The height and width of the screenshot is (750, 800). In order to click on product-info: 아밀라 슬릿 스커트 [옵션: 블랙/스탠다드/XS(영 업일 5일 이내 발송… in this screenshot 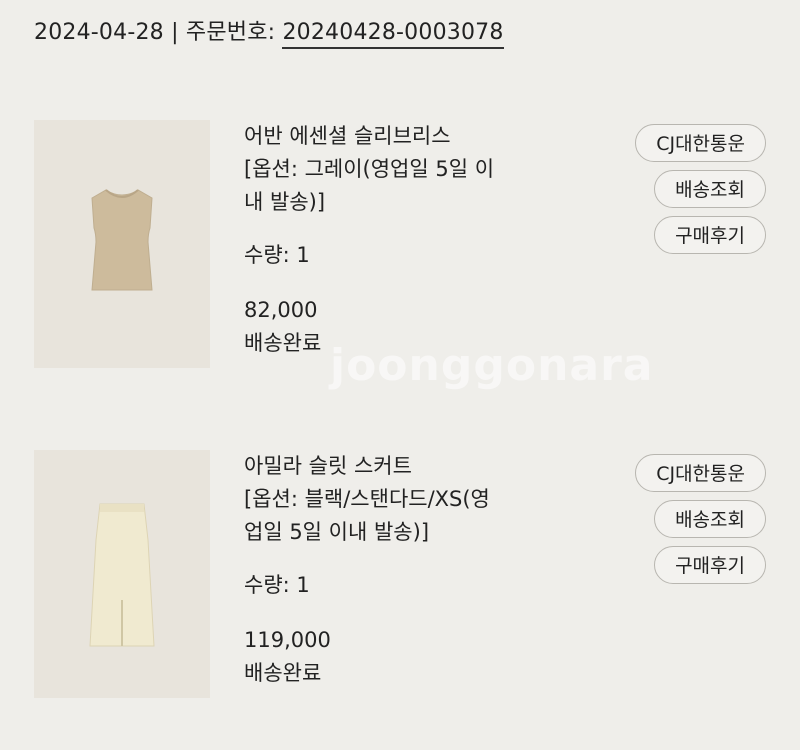, I will do `click(409, 570)`.